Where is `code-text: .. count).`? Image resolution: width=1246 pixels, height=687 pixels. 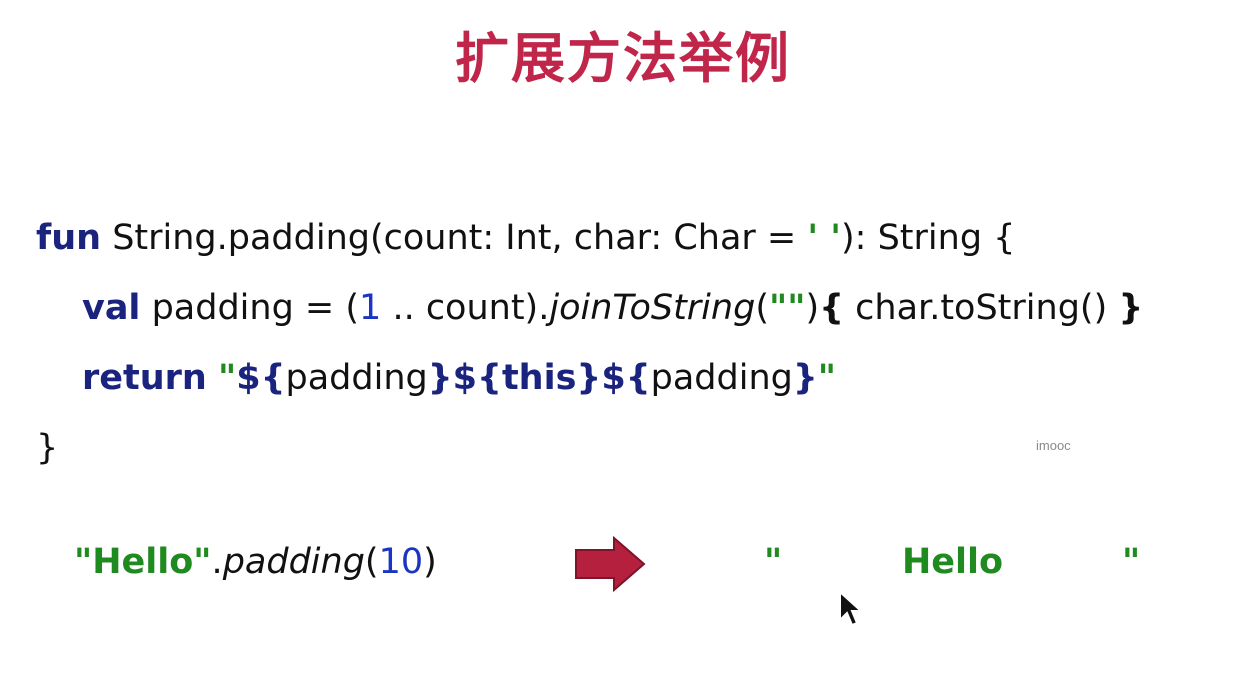 code-text: .. count). is located at coordinates (465, 308).